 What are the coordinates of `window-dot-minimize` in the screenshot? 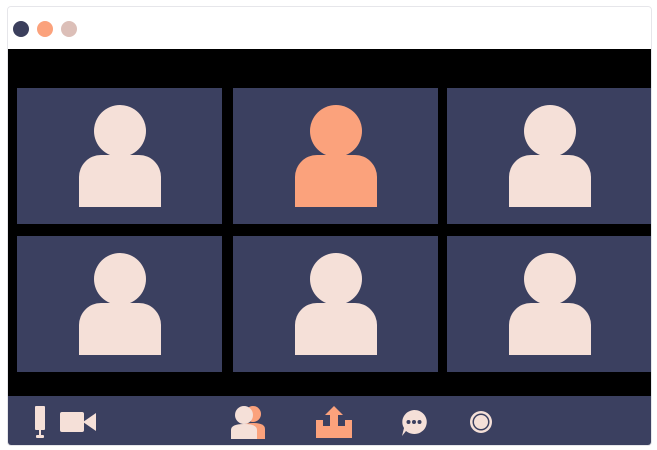 It's located at (45, 29).